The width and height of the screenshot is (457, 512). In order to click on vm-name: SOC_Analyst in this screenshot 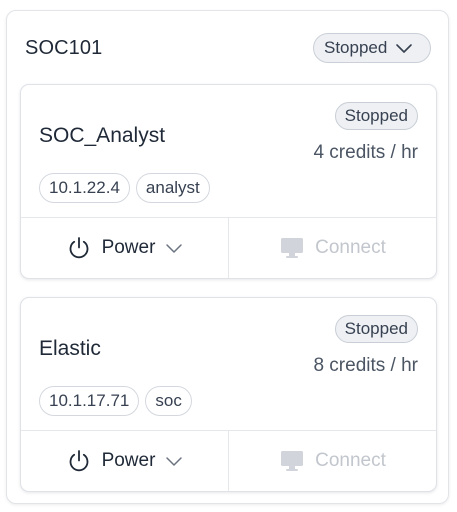, I will do `click(102, 135)`.